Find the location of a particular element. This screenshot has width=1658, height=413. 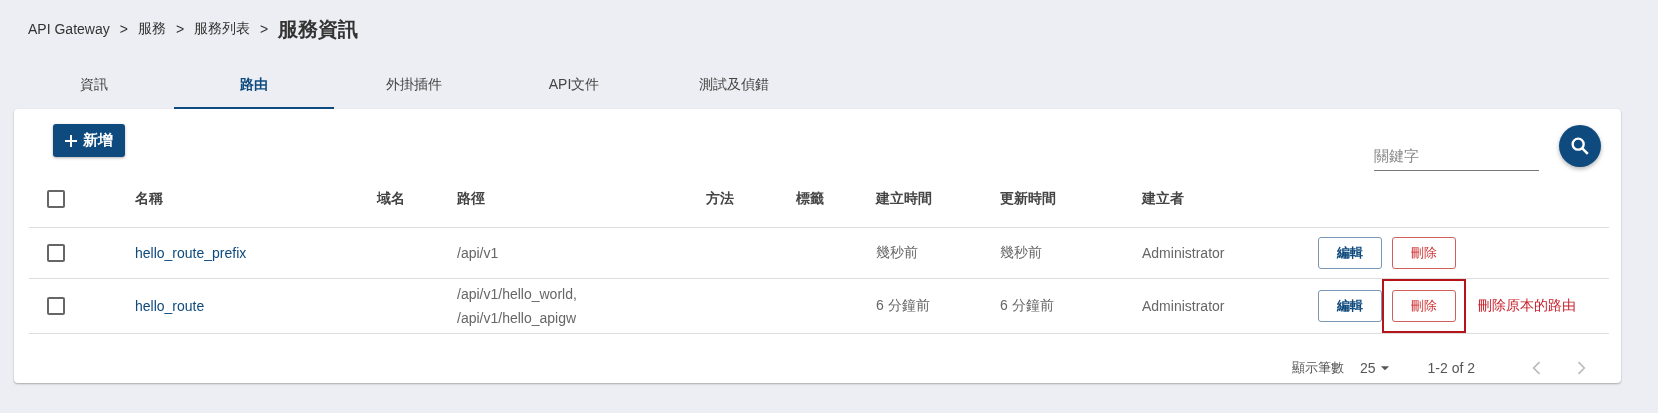

created-time: 6 分鐘前 is located at coordinates (903, 305).